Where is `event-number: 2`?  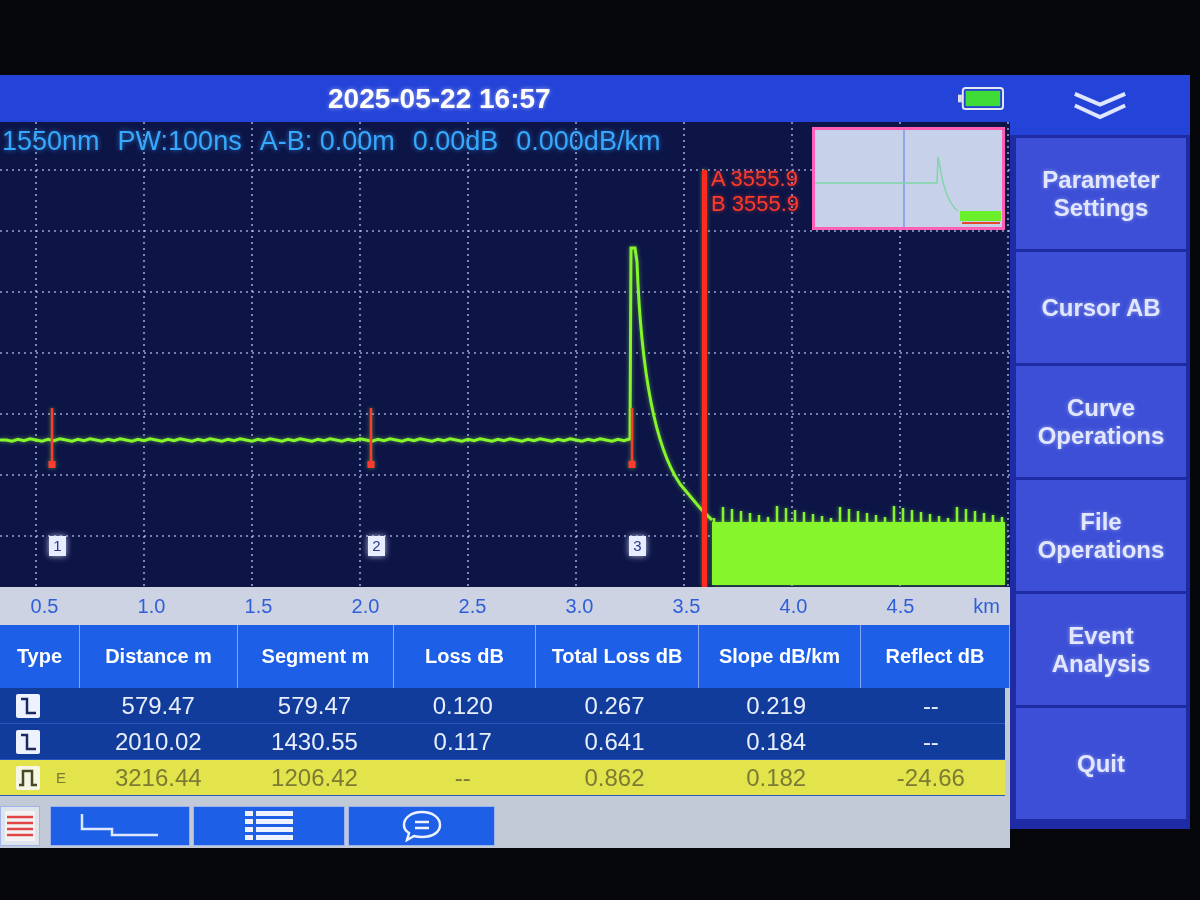 event-number: 2 is located at coordinates (376, 546).